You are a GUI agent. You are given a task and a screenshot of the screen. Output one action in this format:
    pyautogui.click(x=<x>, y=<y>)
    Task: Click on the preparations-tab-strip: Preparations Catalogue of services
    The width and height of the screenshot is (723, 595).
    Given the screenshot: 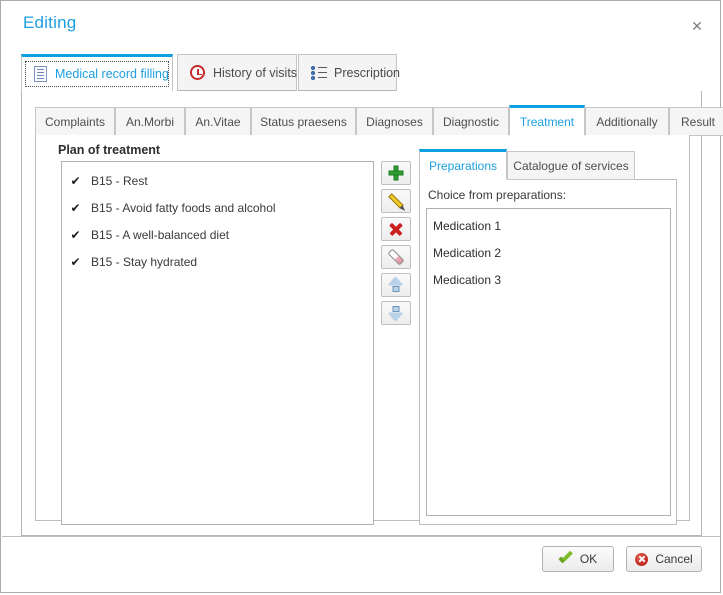 What is the action you would take?
    pyautogui.click(x=548, y=164)
    